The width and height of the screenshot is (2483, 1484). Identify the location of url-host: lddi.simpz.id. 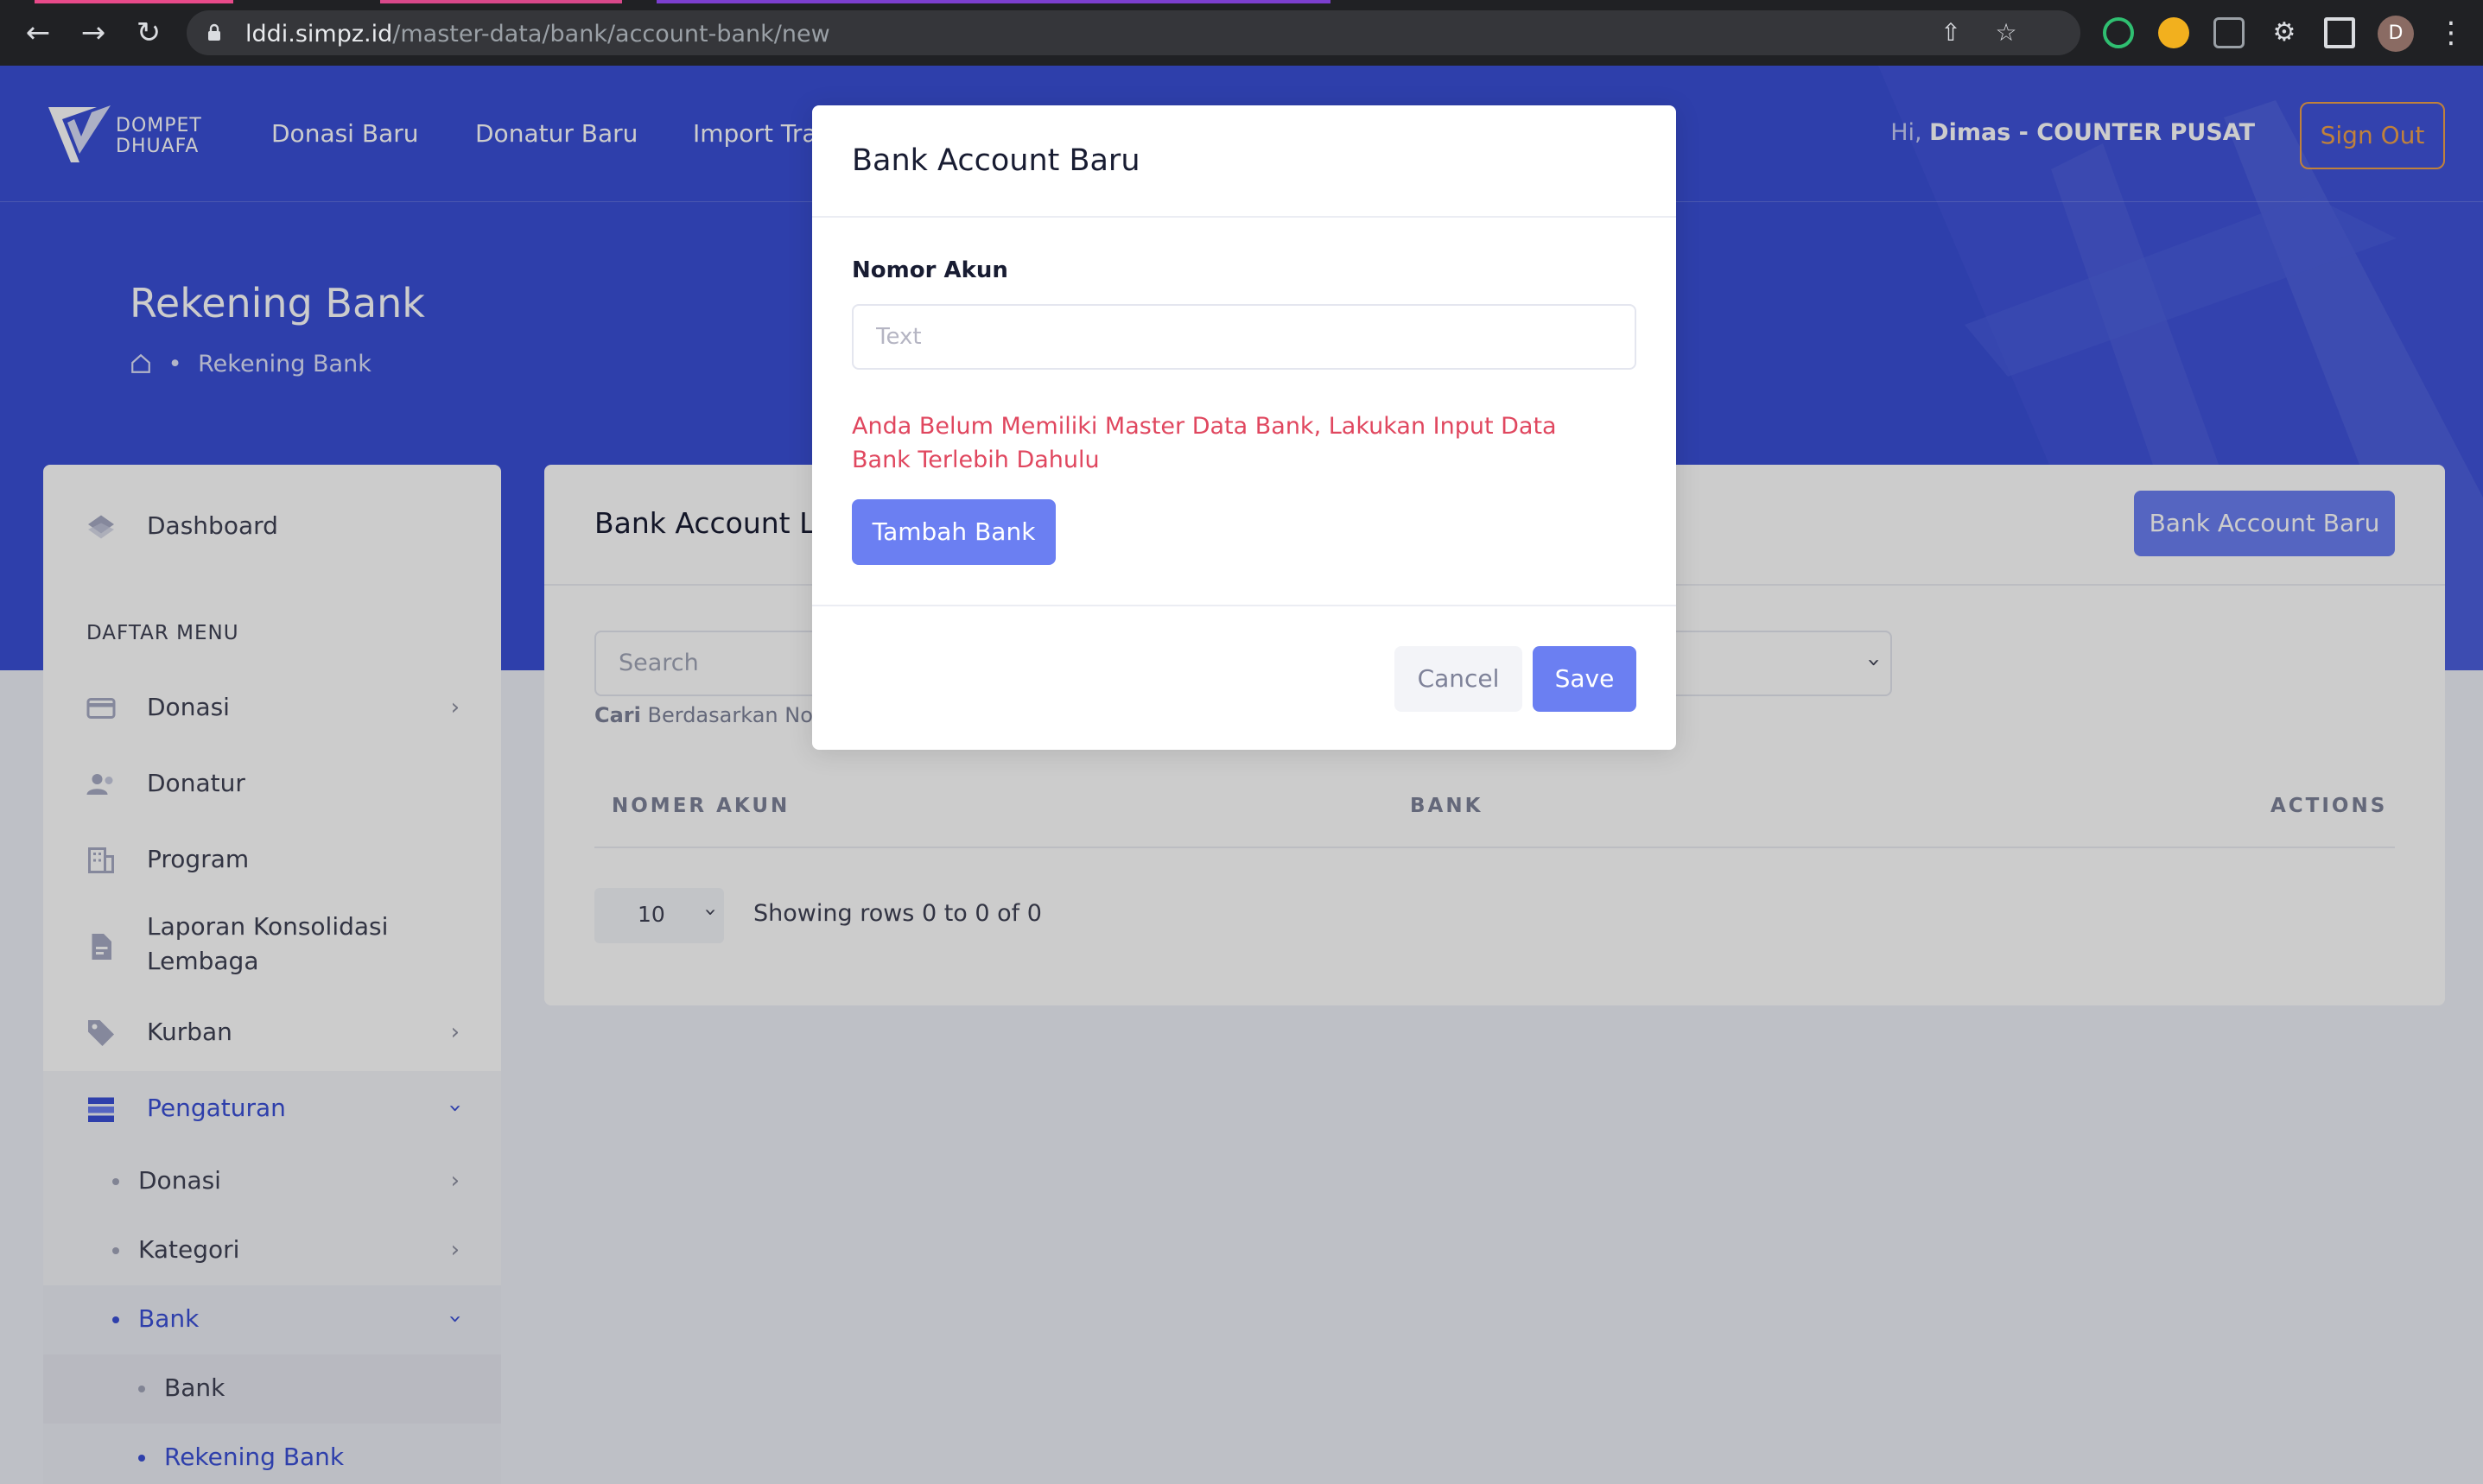
(319, 34).